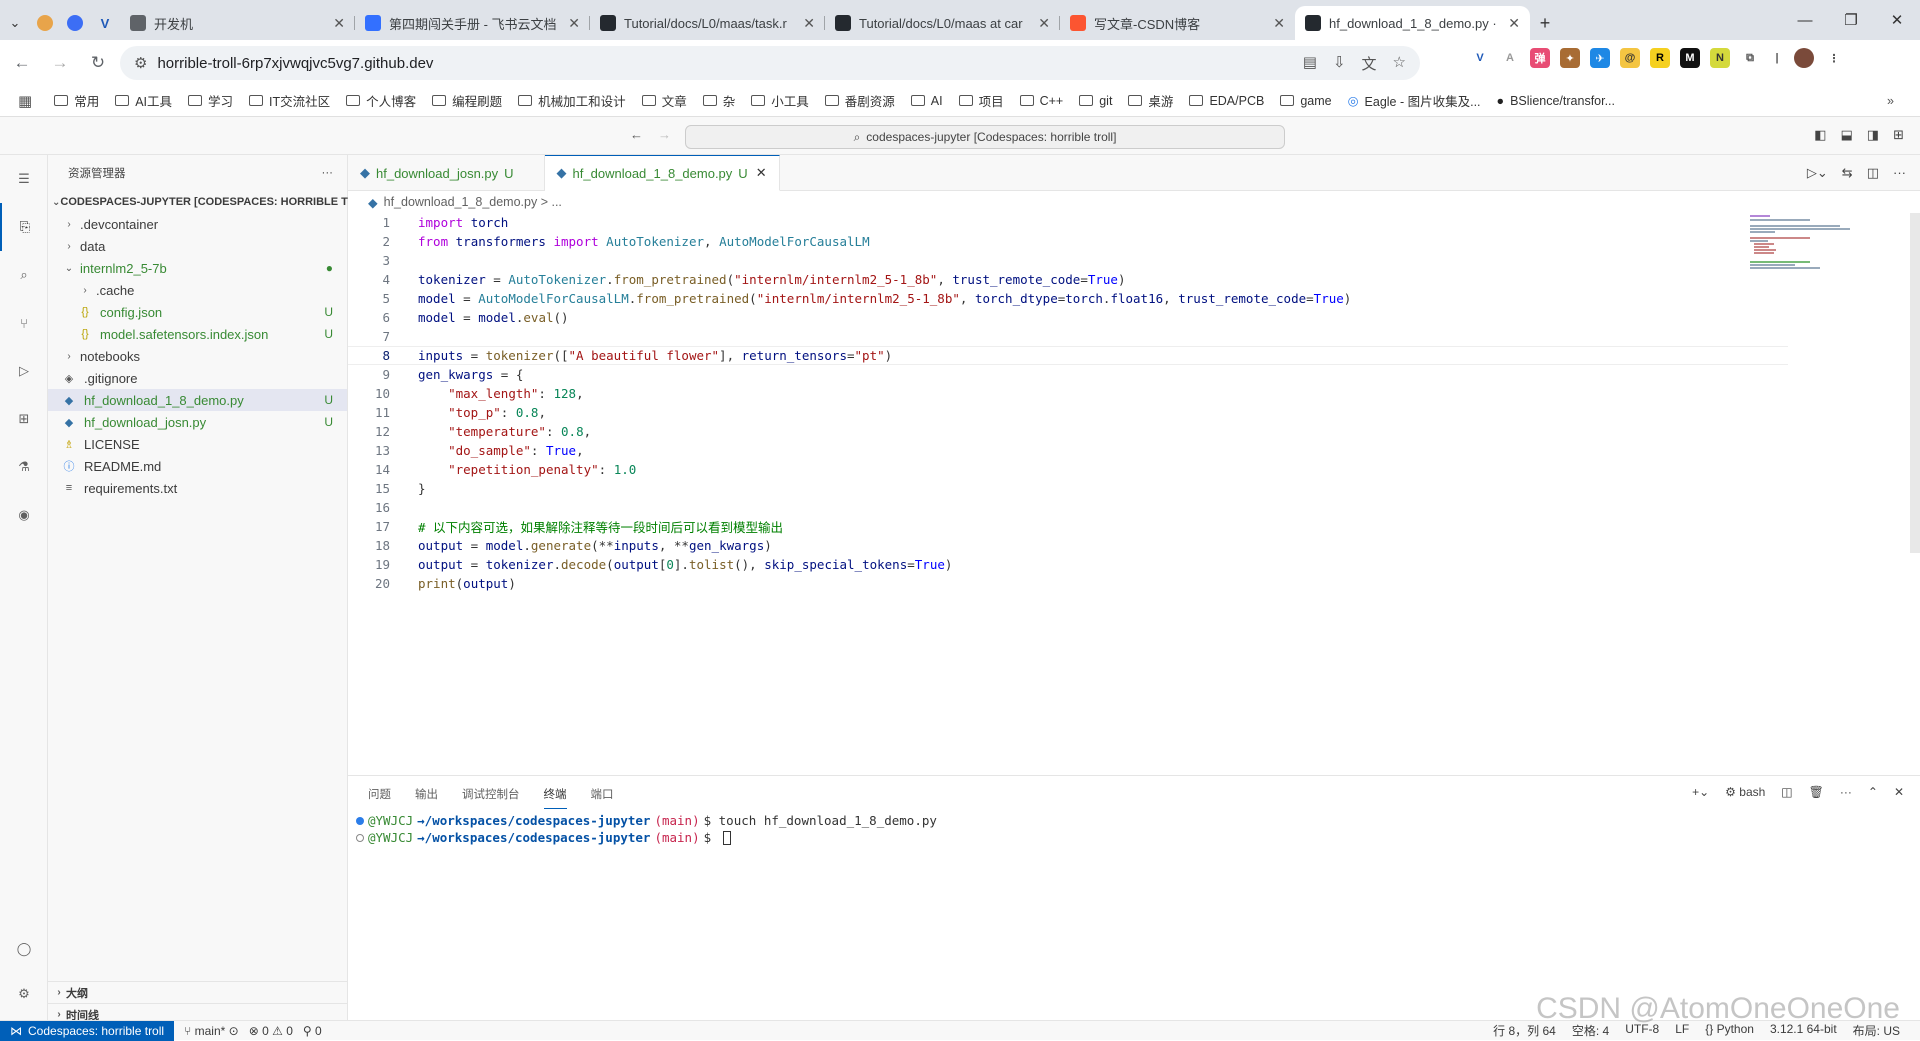  What do you see at coordinates (24, 227) in the screenshot?
I see `explorer-icon: ⎘` at bounding box center [24, 227].